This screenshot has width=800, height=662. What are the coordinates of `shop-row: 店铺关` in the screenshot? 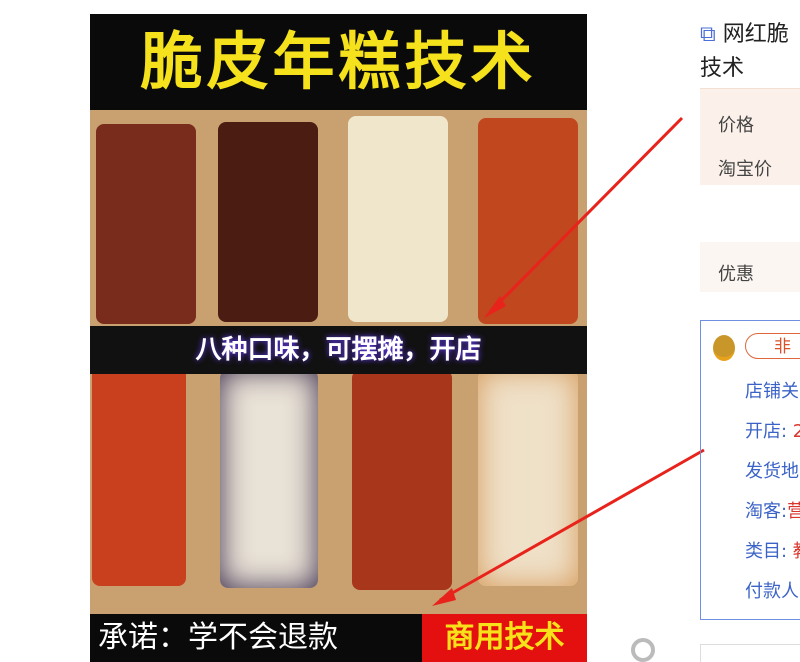 It's located at (772, 390).